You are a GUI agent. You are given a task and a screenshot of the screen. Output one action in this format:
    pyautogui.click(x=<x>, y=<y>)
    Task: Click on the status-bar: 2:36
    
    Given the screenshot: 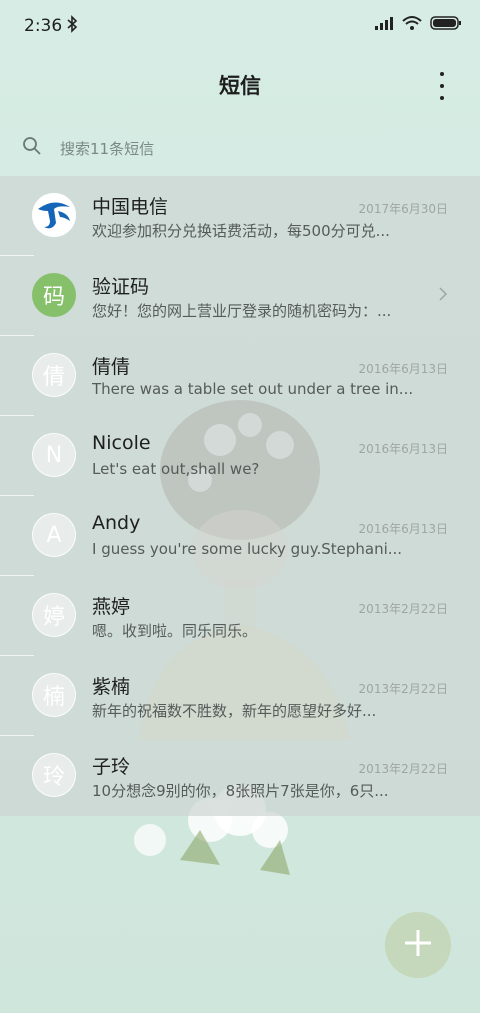 What is the action you would take?
    pyautogui.click(x=240, y=26)
    